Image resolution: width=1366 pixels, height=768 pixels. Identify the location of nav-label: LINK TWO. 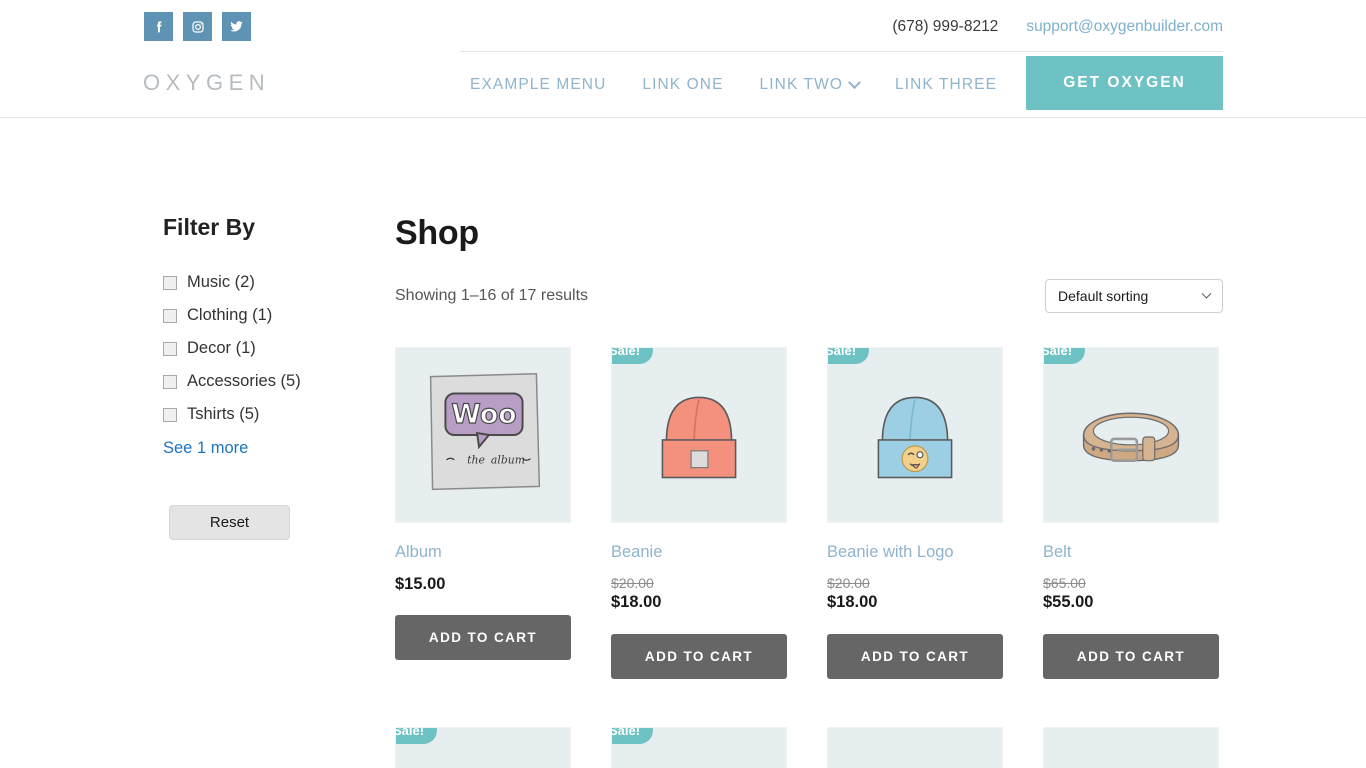
(801, 84).